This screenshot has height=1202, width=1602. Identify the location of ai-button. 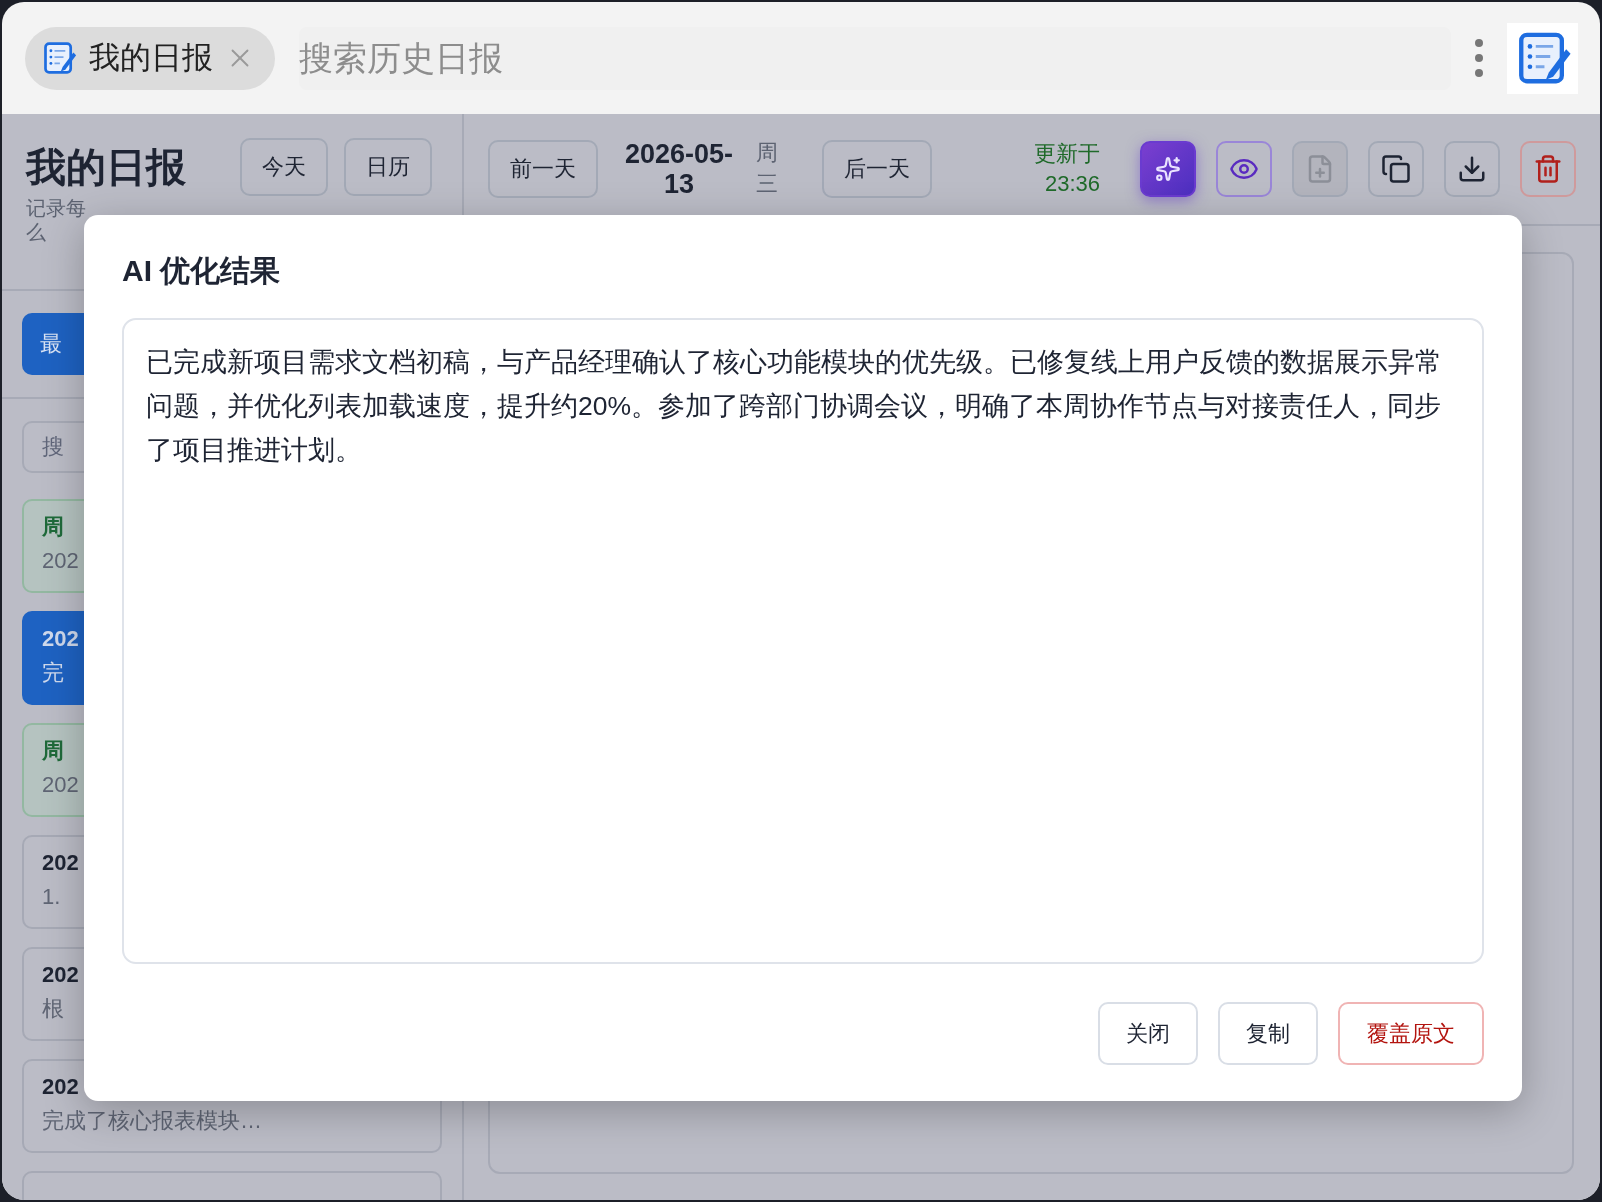
(1168, 169).